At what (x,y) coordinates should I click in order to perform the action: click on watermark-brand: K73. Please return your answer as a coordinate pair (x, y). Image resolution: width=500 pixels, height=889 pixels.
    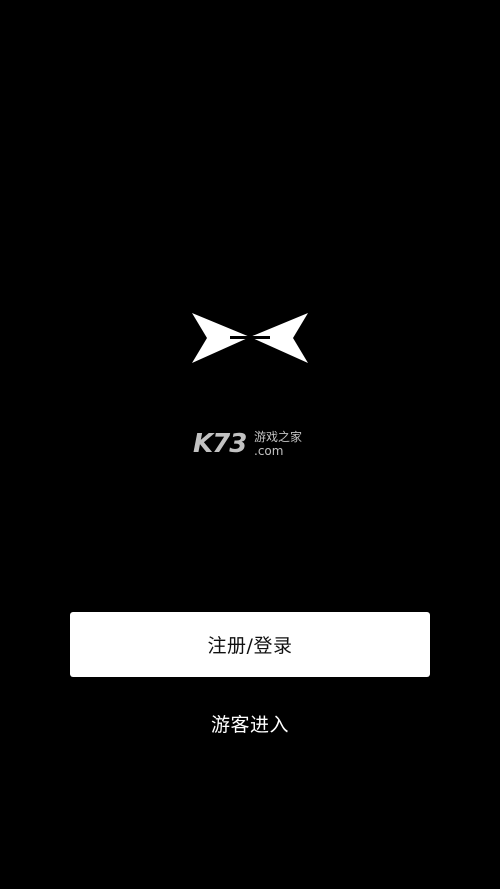
    Looking at the image, I should click on (220, 444).